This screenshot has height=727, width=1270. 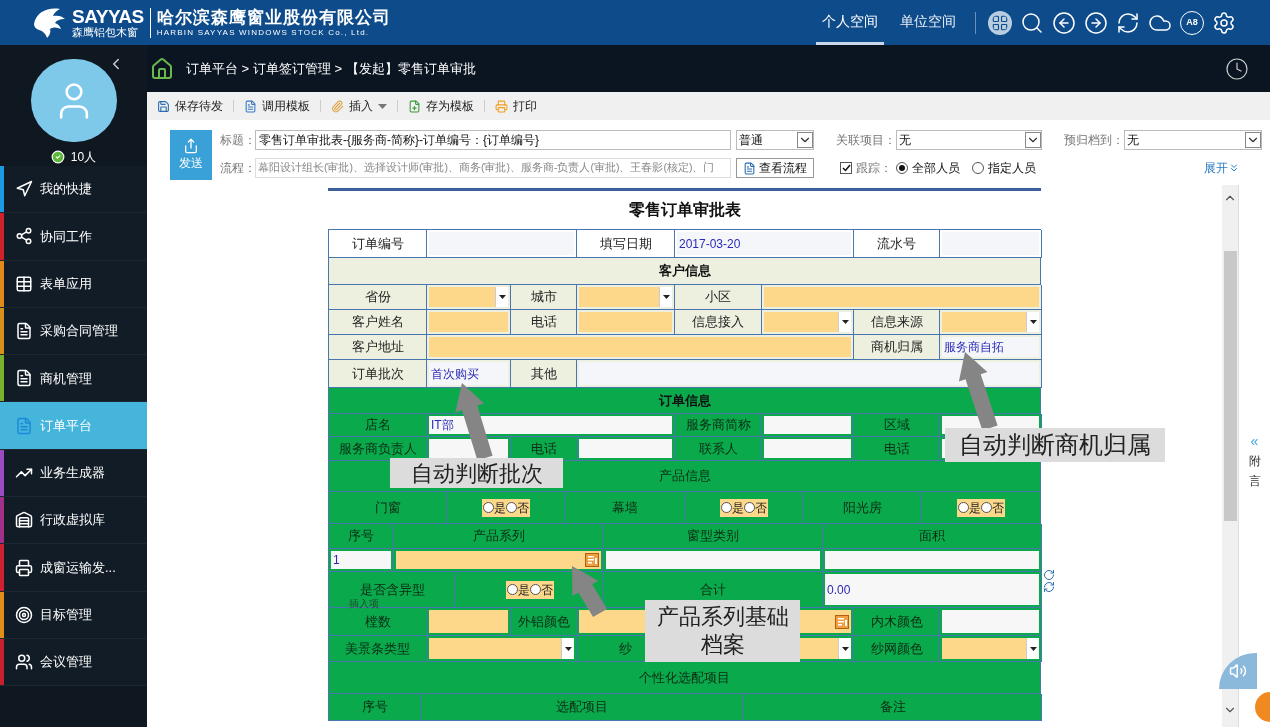 What do you see at coordinates (897, 425) in the screenshot?
I see `field-label: 区域` at bounding box center [897, 425].